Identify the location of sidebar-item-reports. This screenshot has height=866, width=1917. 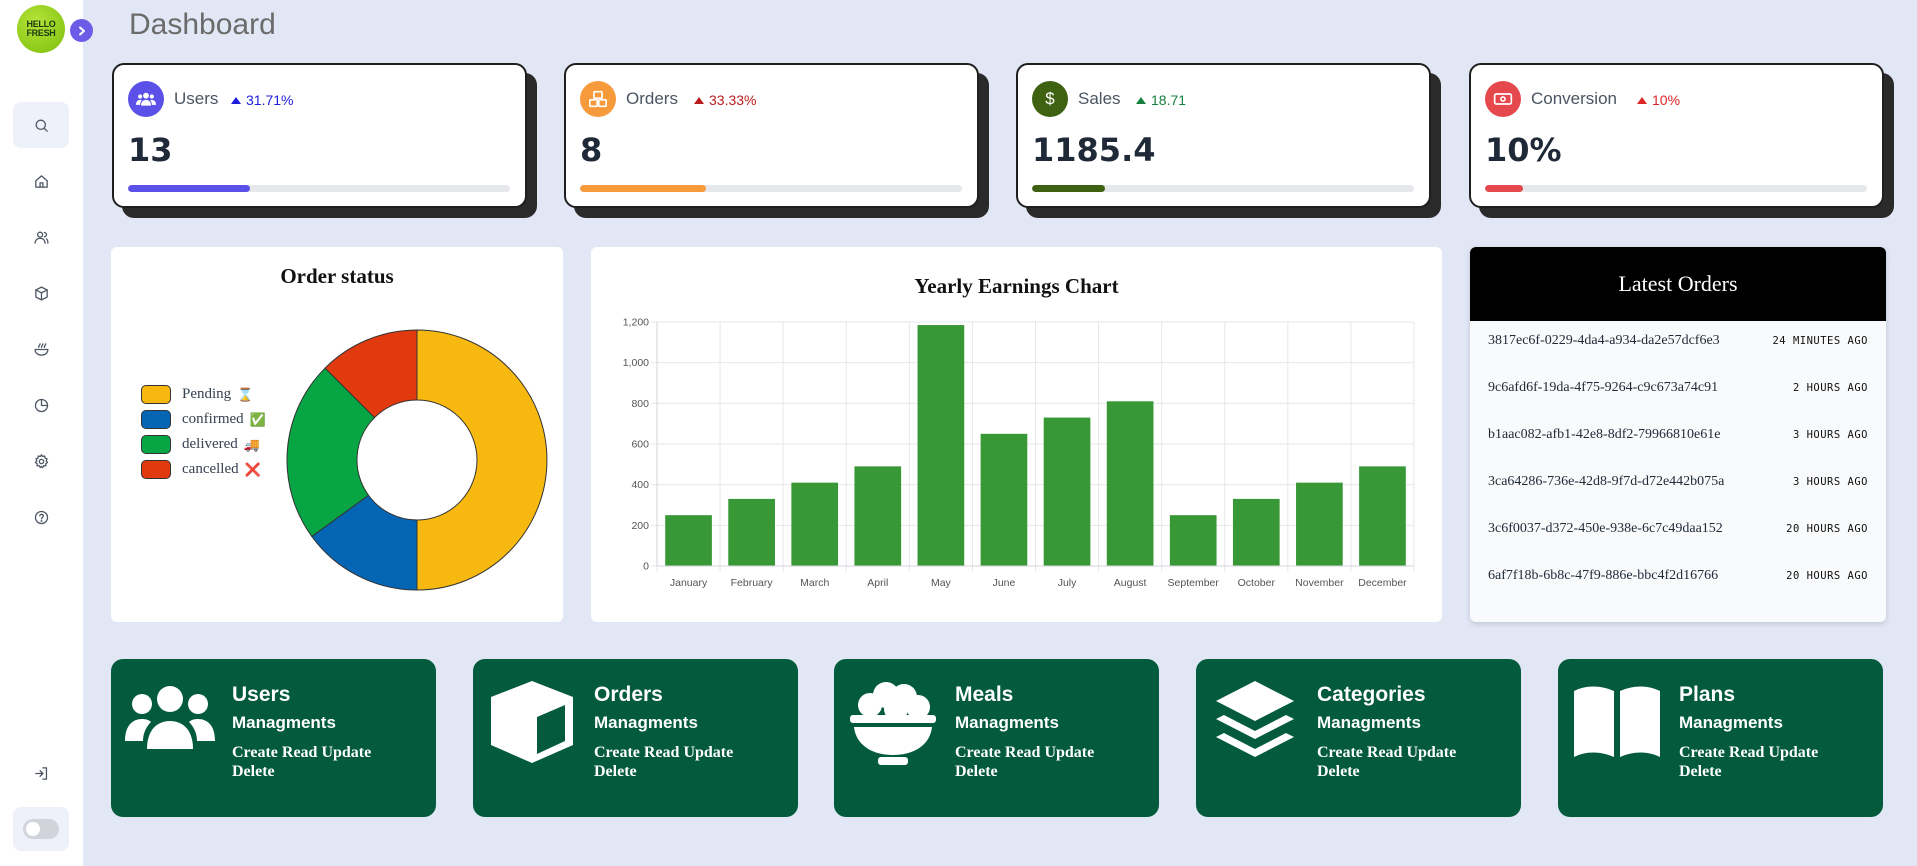
(41, 405).